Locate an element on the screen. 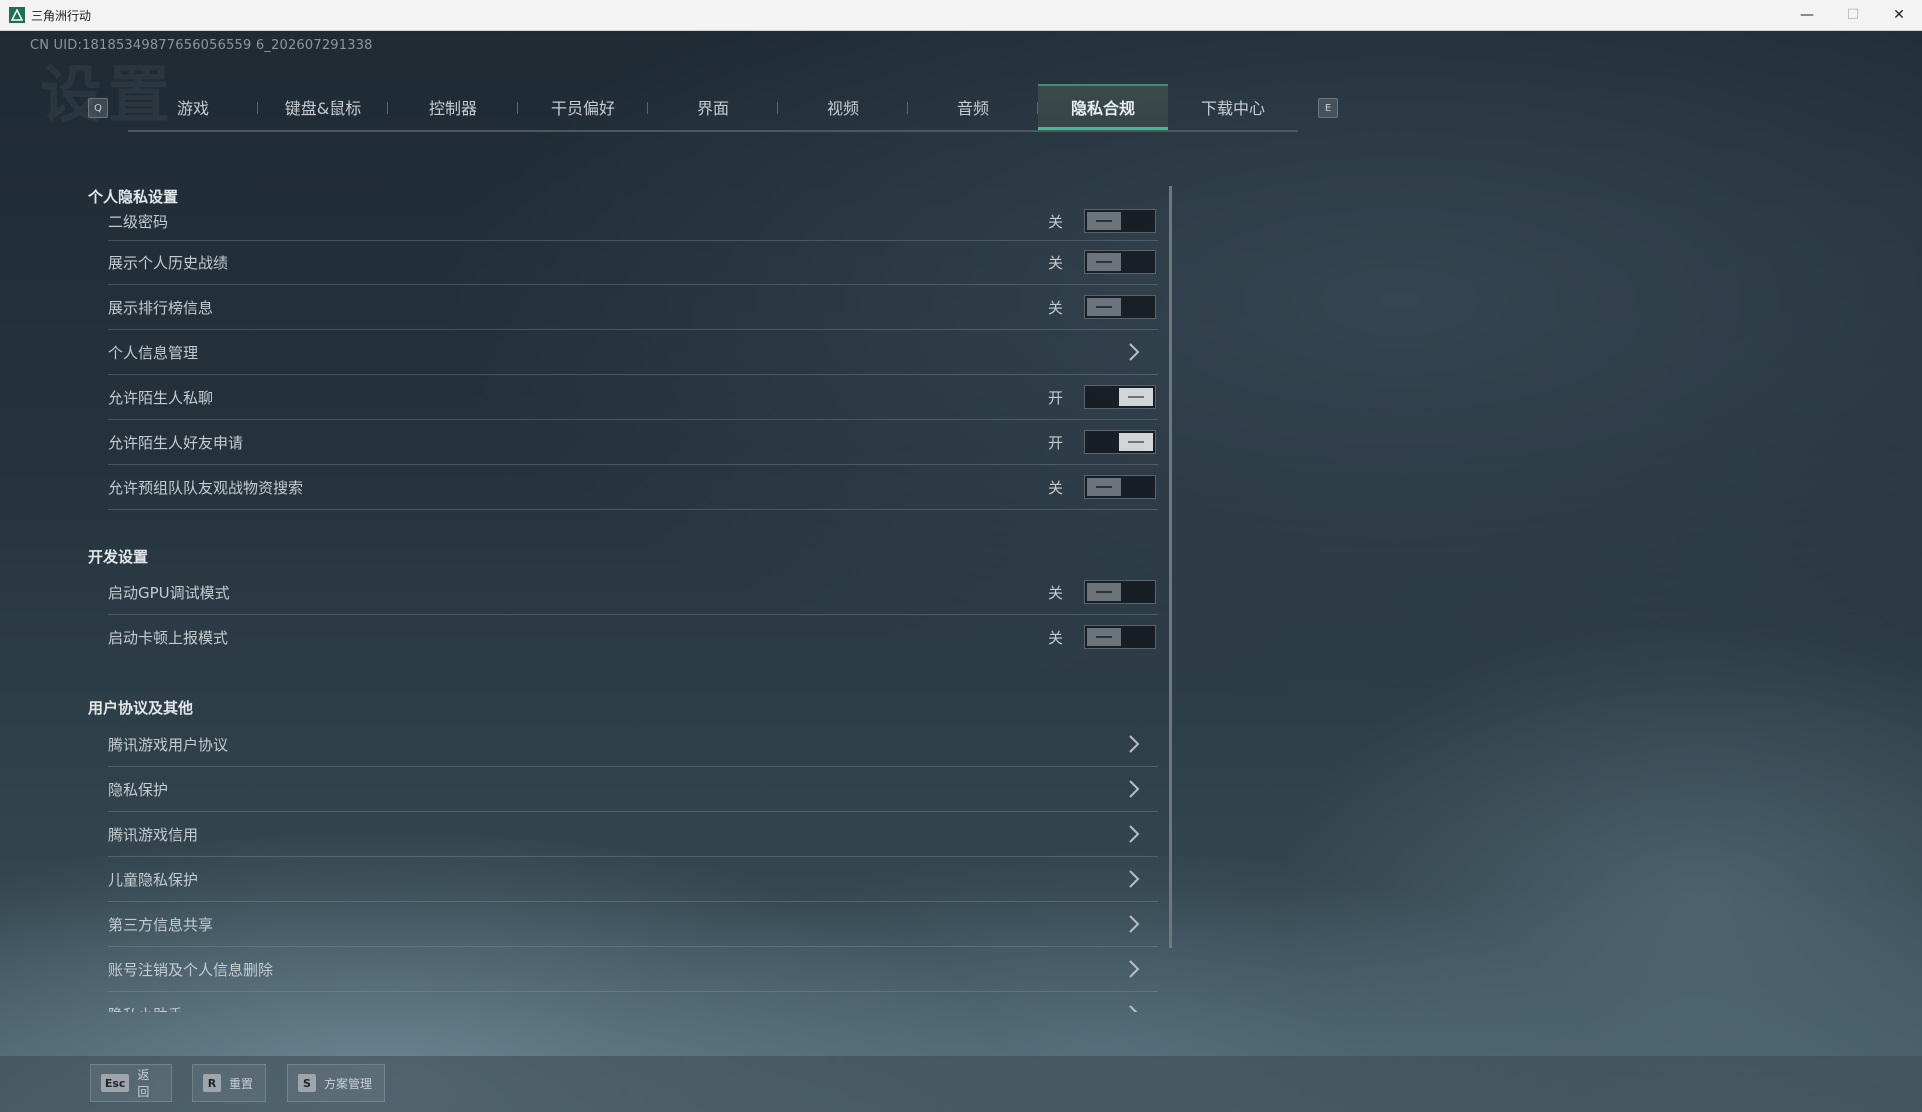  setting-row-gpu-debug-mode: 启动GPU调试模式 关 is located at coordinates (633, 592).